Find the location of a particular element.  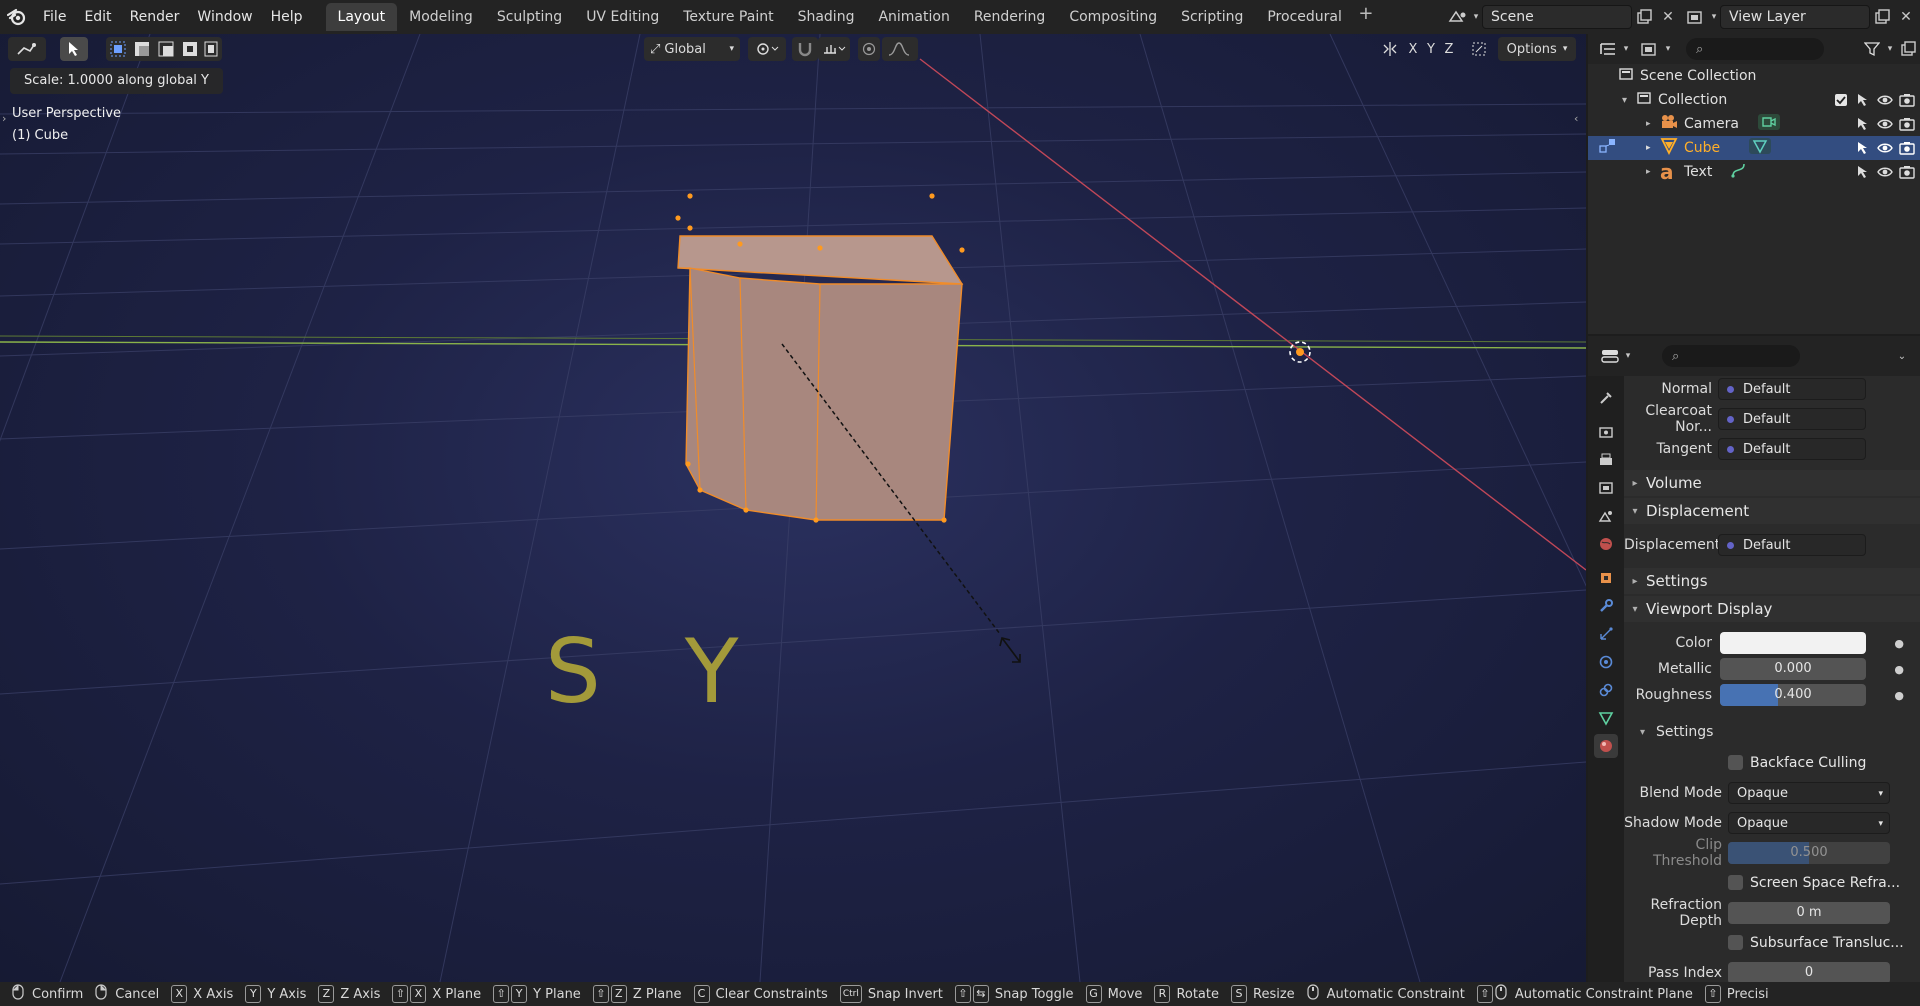

object-tab-icon is located at coordinates (1606, 578).